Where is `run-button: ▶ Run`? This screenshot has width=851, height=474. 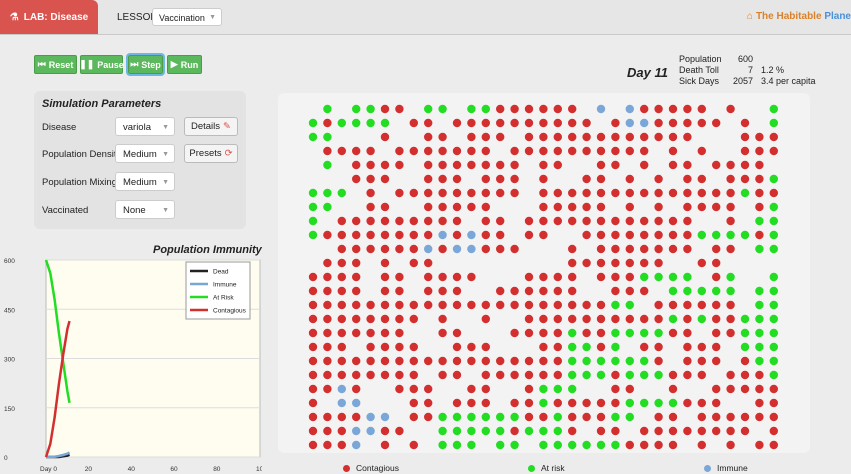 run-button: ▶ Run is located at coordinates (184, 64).